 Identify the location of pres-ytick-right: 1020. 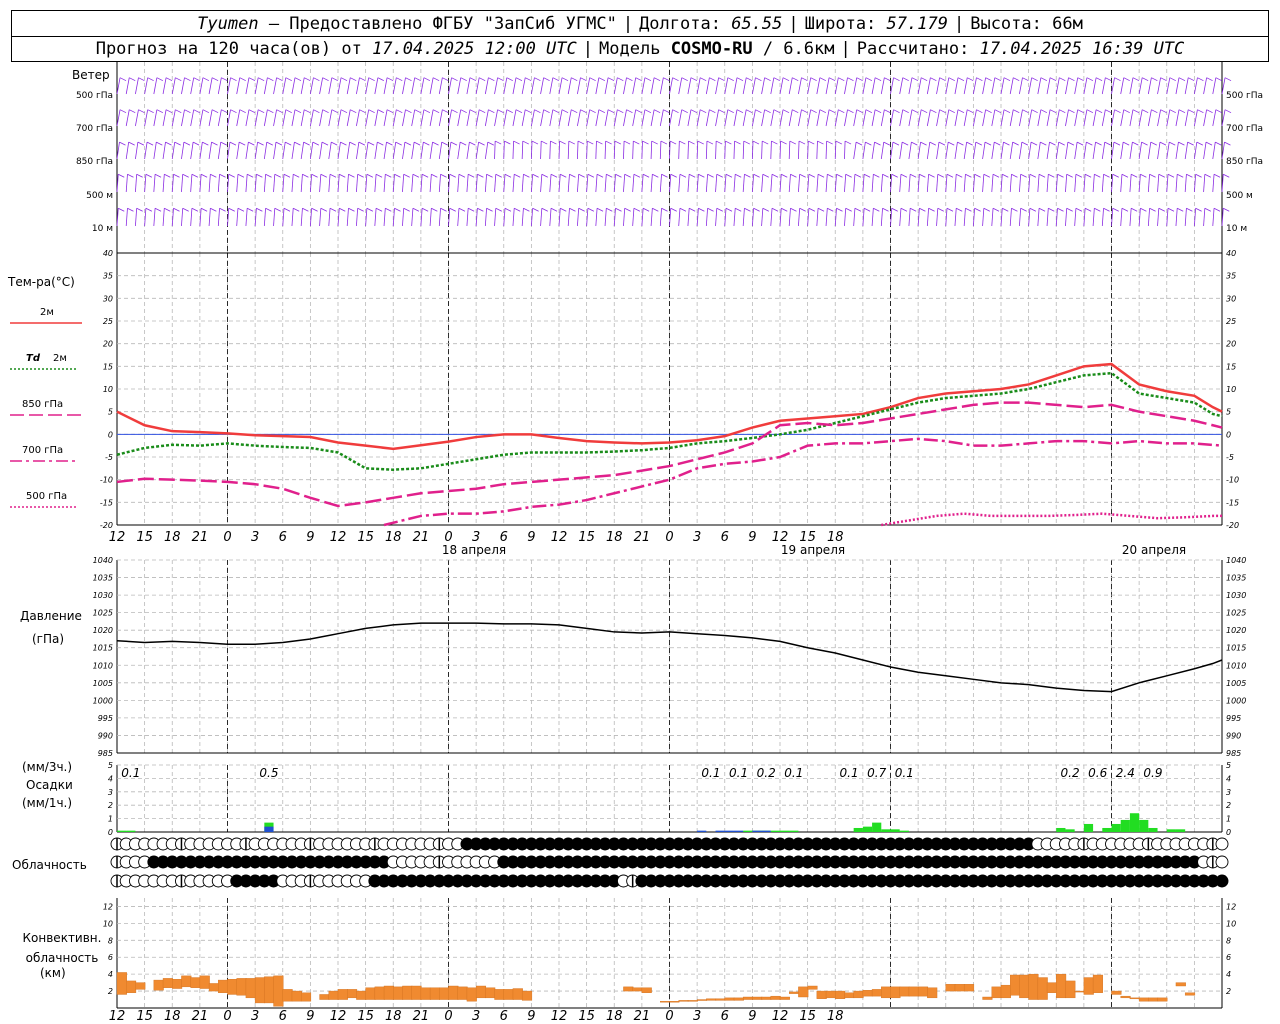
(1236, 630).